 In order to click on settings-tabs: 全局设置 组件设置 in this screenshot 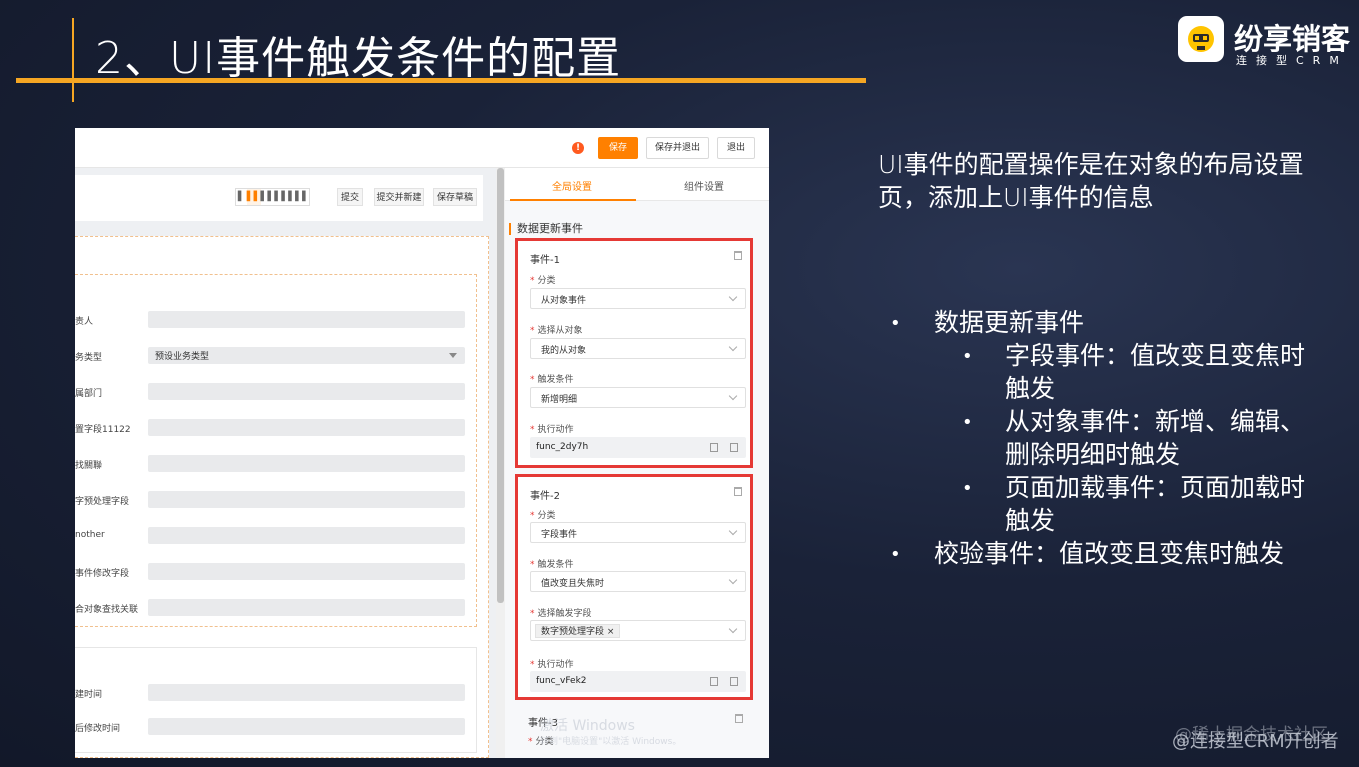, I will do `click(637, 184)`.